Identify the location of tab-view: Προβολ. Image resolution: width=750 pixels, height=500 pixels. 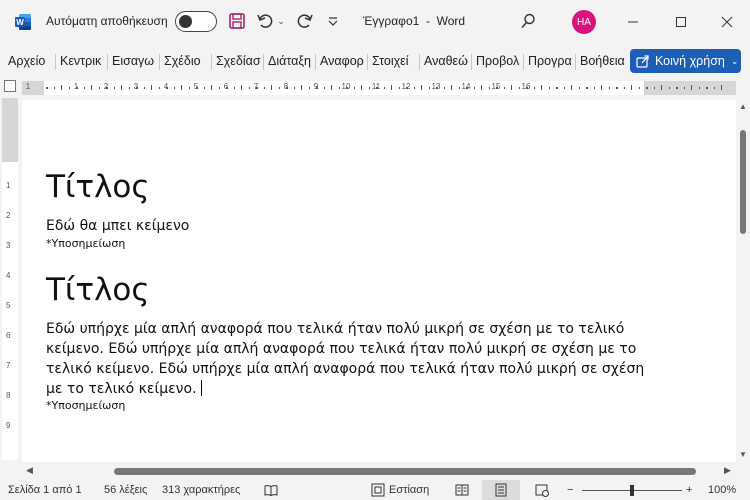
(497, 61).